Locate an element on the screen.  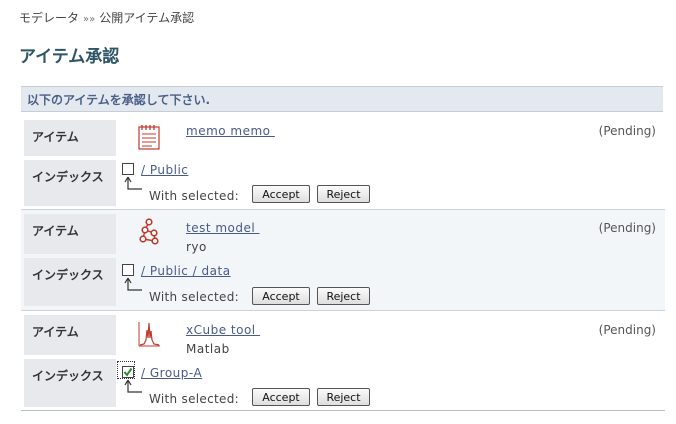
item-name-link: test model is located at coordinates (223, 228).